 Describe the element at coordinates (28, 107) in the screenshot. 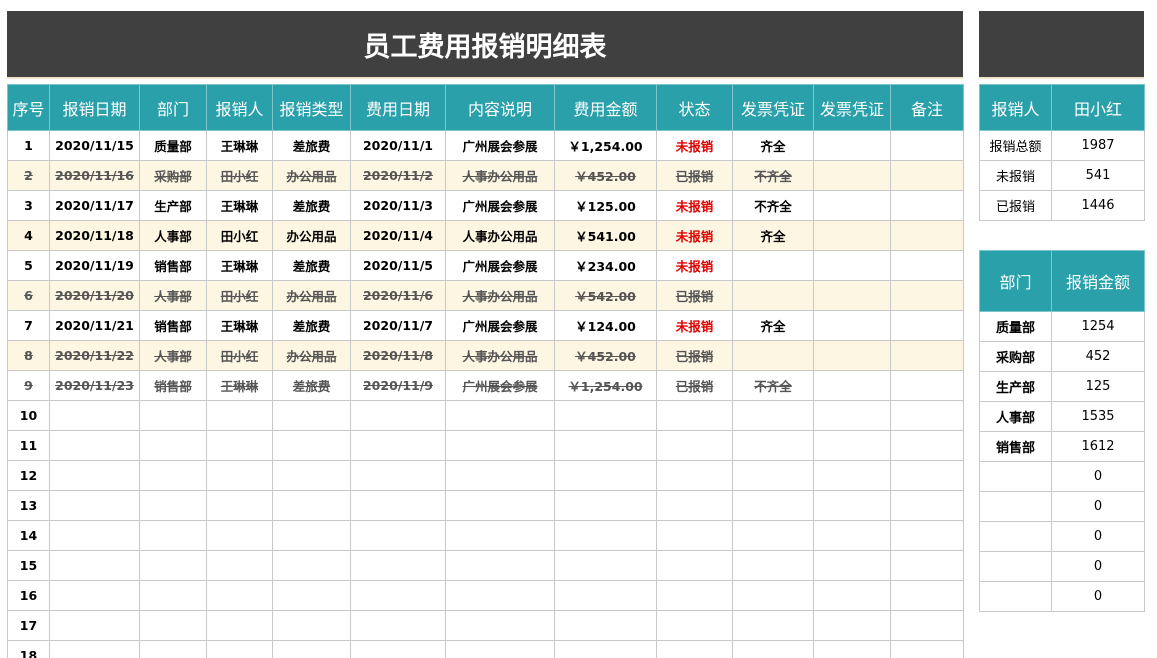

I see `column-header: 序号` at that location.